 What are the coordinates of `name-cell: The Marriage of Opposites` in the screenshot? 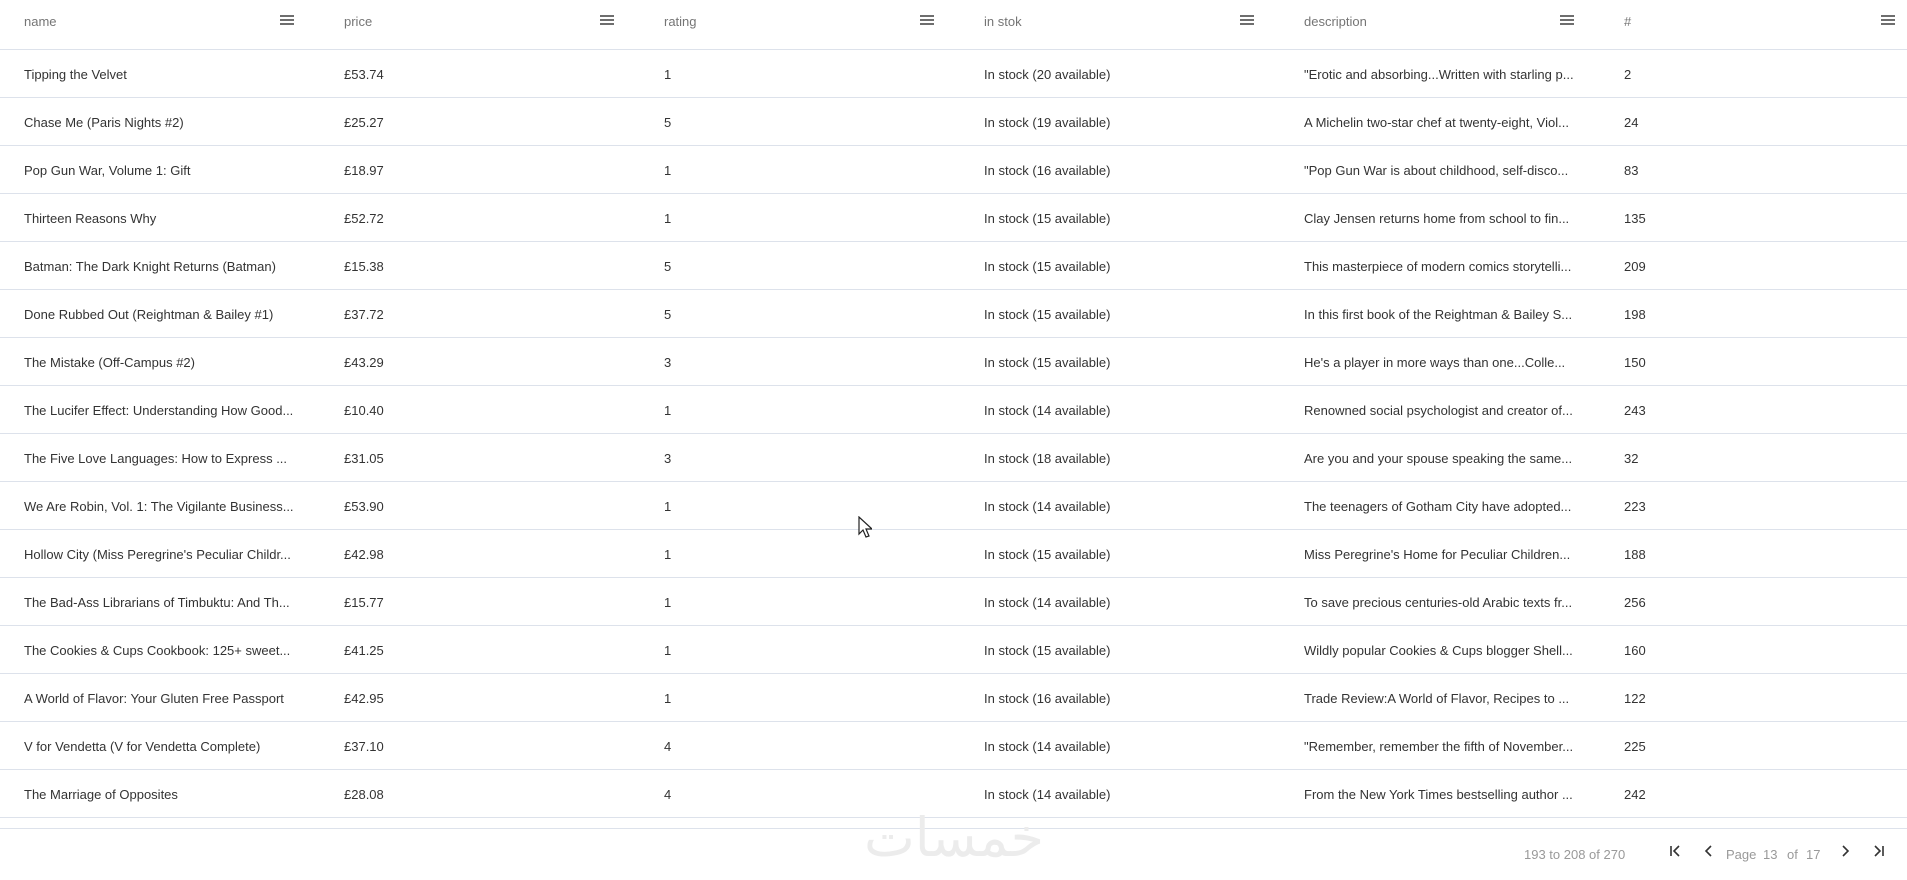 It's located at (101, 794).